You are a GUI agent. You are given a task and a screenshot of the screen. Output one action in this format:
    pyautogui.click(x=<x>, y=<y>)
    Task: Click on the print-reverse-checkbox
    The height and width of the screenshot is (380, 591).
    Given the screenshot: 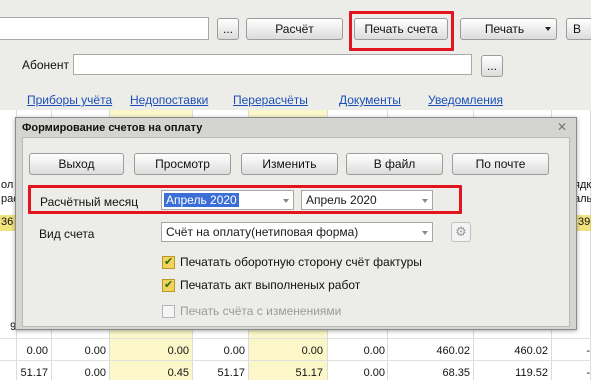 What is the action you would take?
    pyautogui.click(x=168, y=262)
    